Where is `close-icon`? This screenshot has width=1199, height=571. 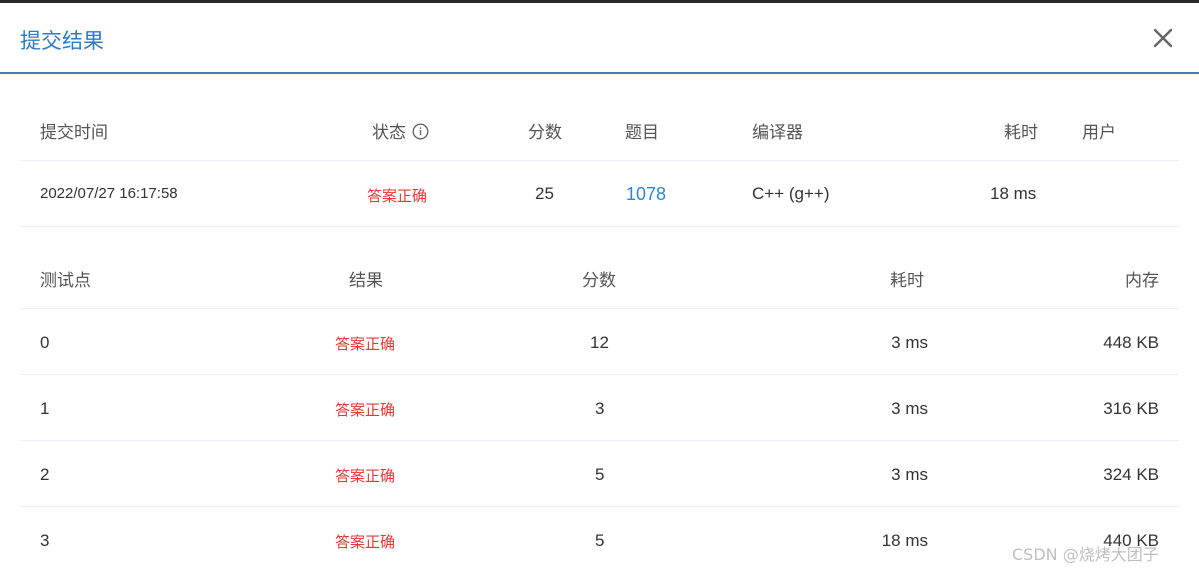 close-icon is located at coordinates (1163, 38).